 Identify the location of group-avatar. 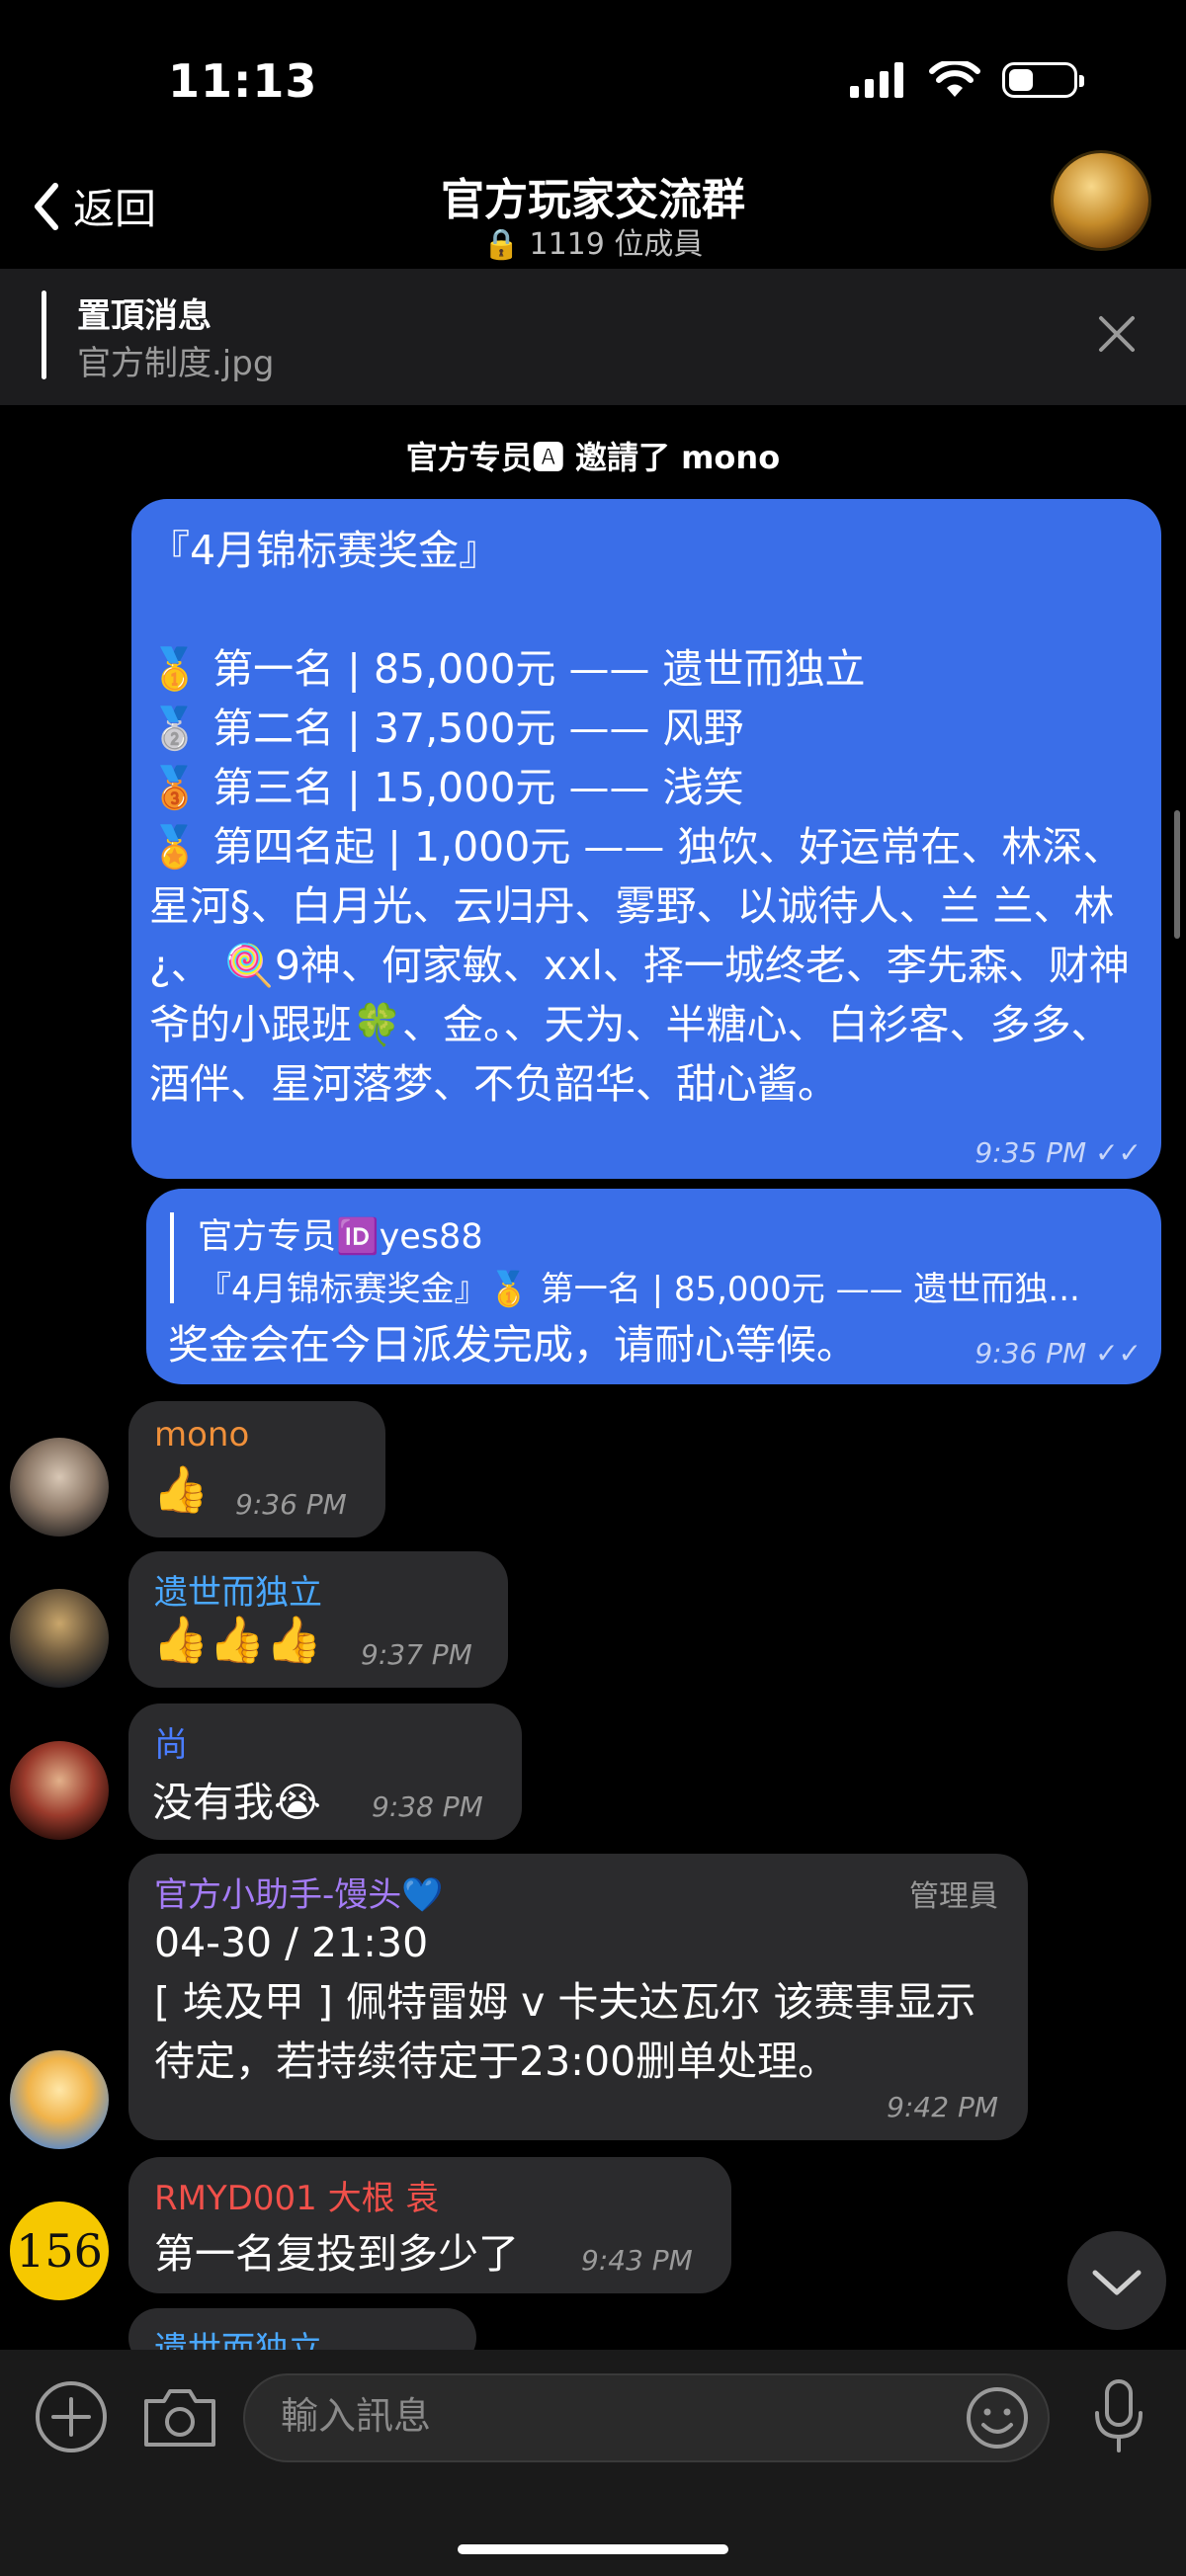
(1101, 200).